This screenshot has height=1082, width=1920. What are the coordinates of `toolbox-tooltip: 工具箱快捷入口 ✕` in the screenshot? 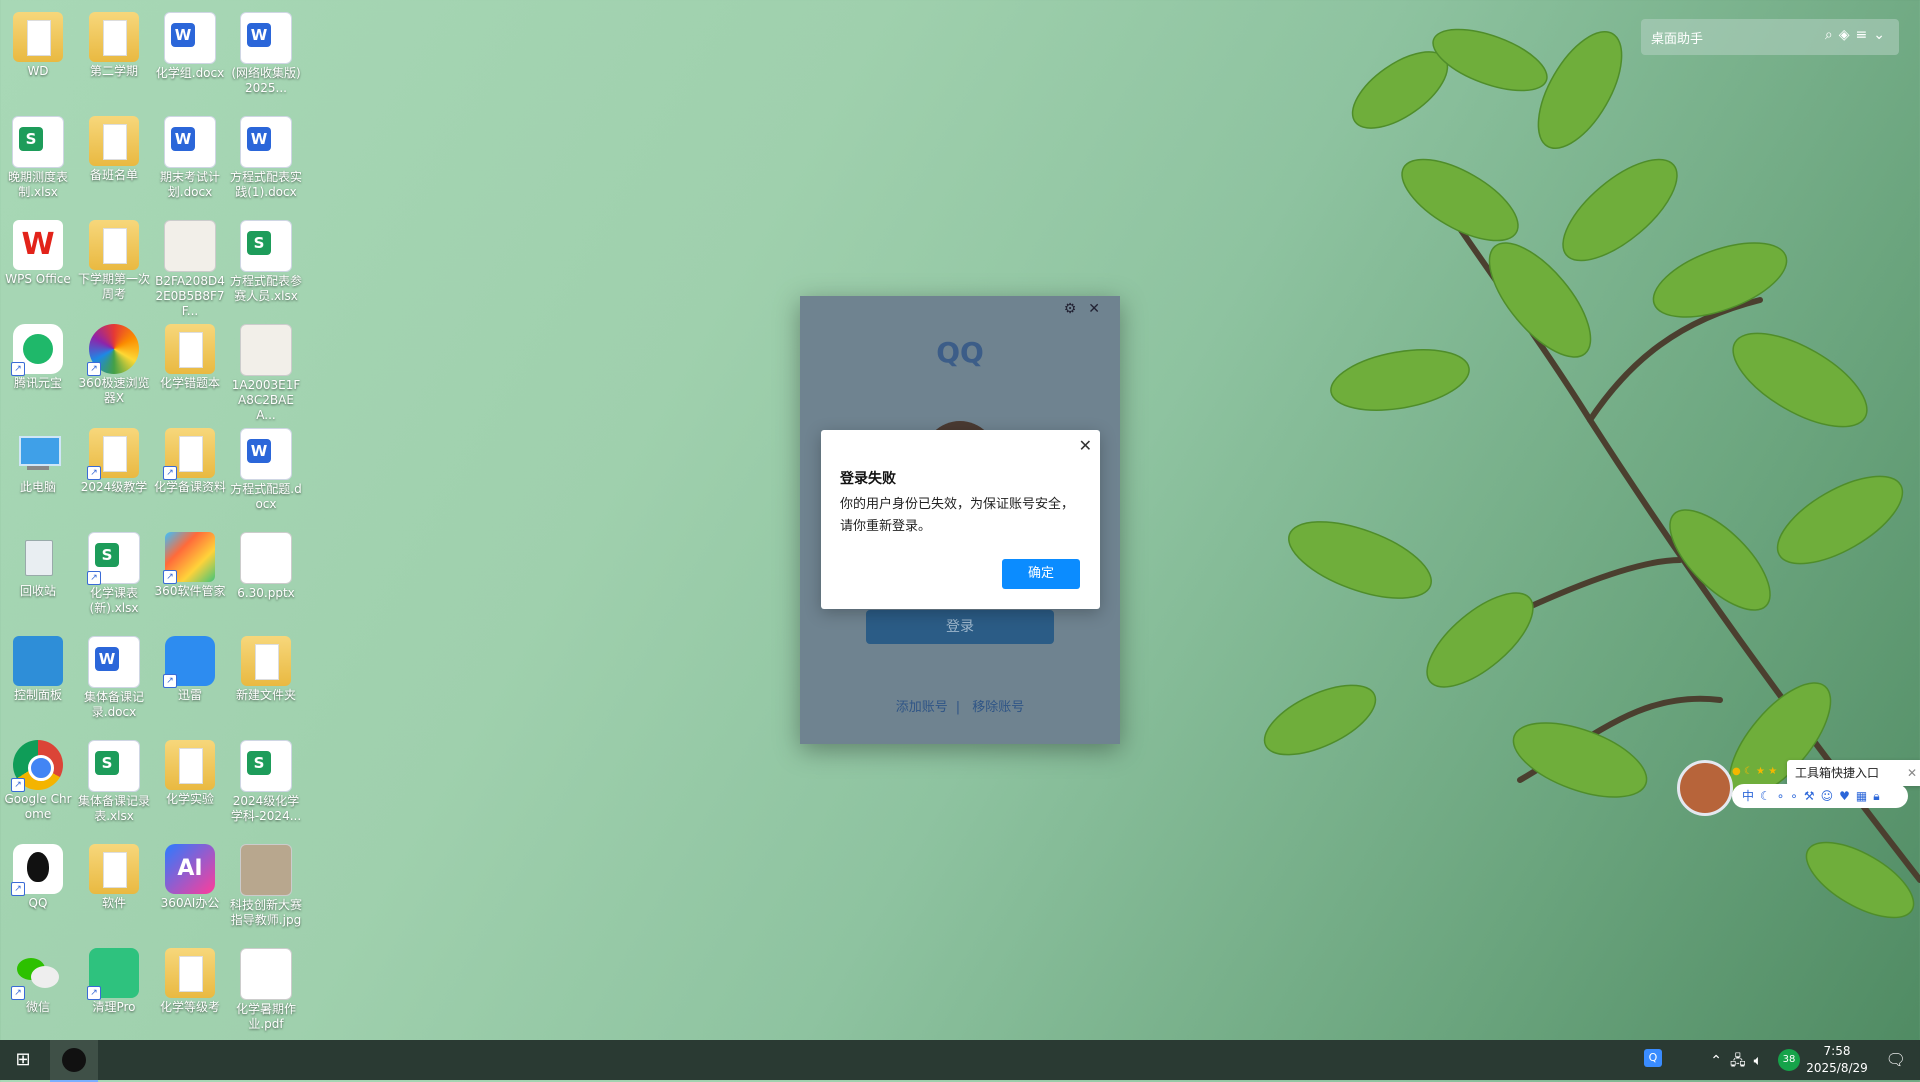 It's located at (1853, 773).